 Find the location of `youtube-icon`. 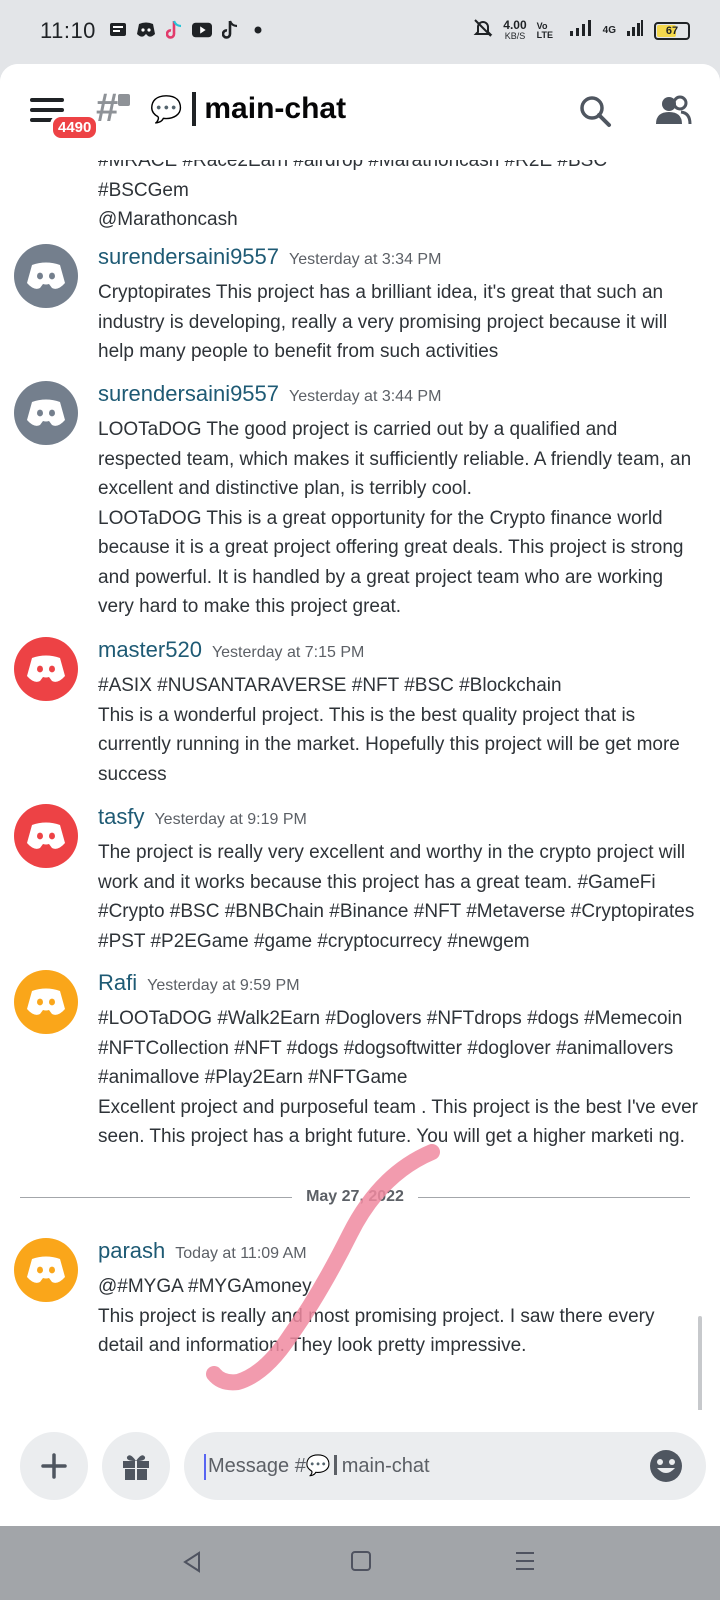

youtube-icon is located at coordinates (202, 30).